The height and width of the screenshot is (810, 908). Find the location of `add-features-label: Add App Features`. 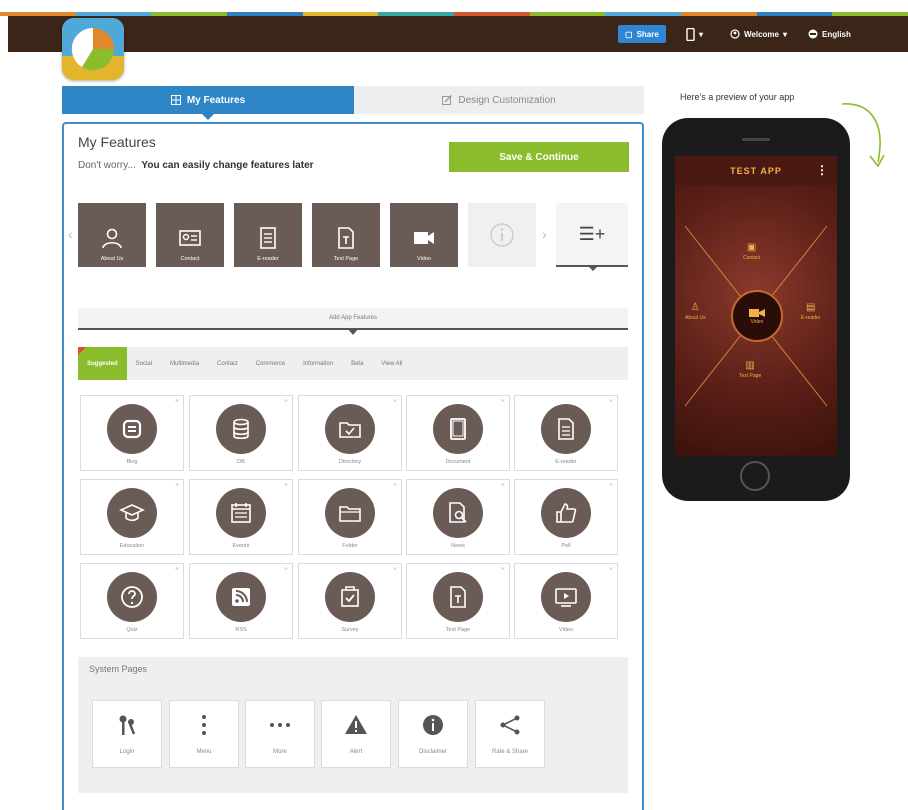

add-features-label: Add App Features is located at coordinates (353, 318).